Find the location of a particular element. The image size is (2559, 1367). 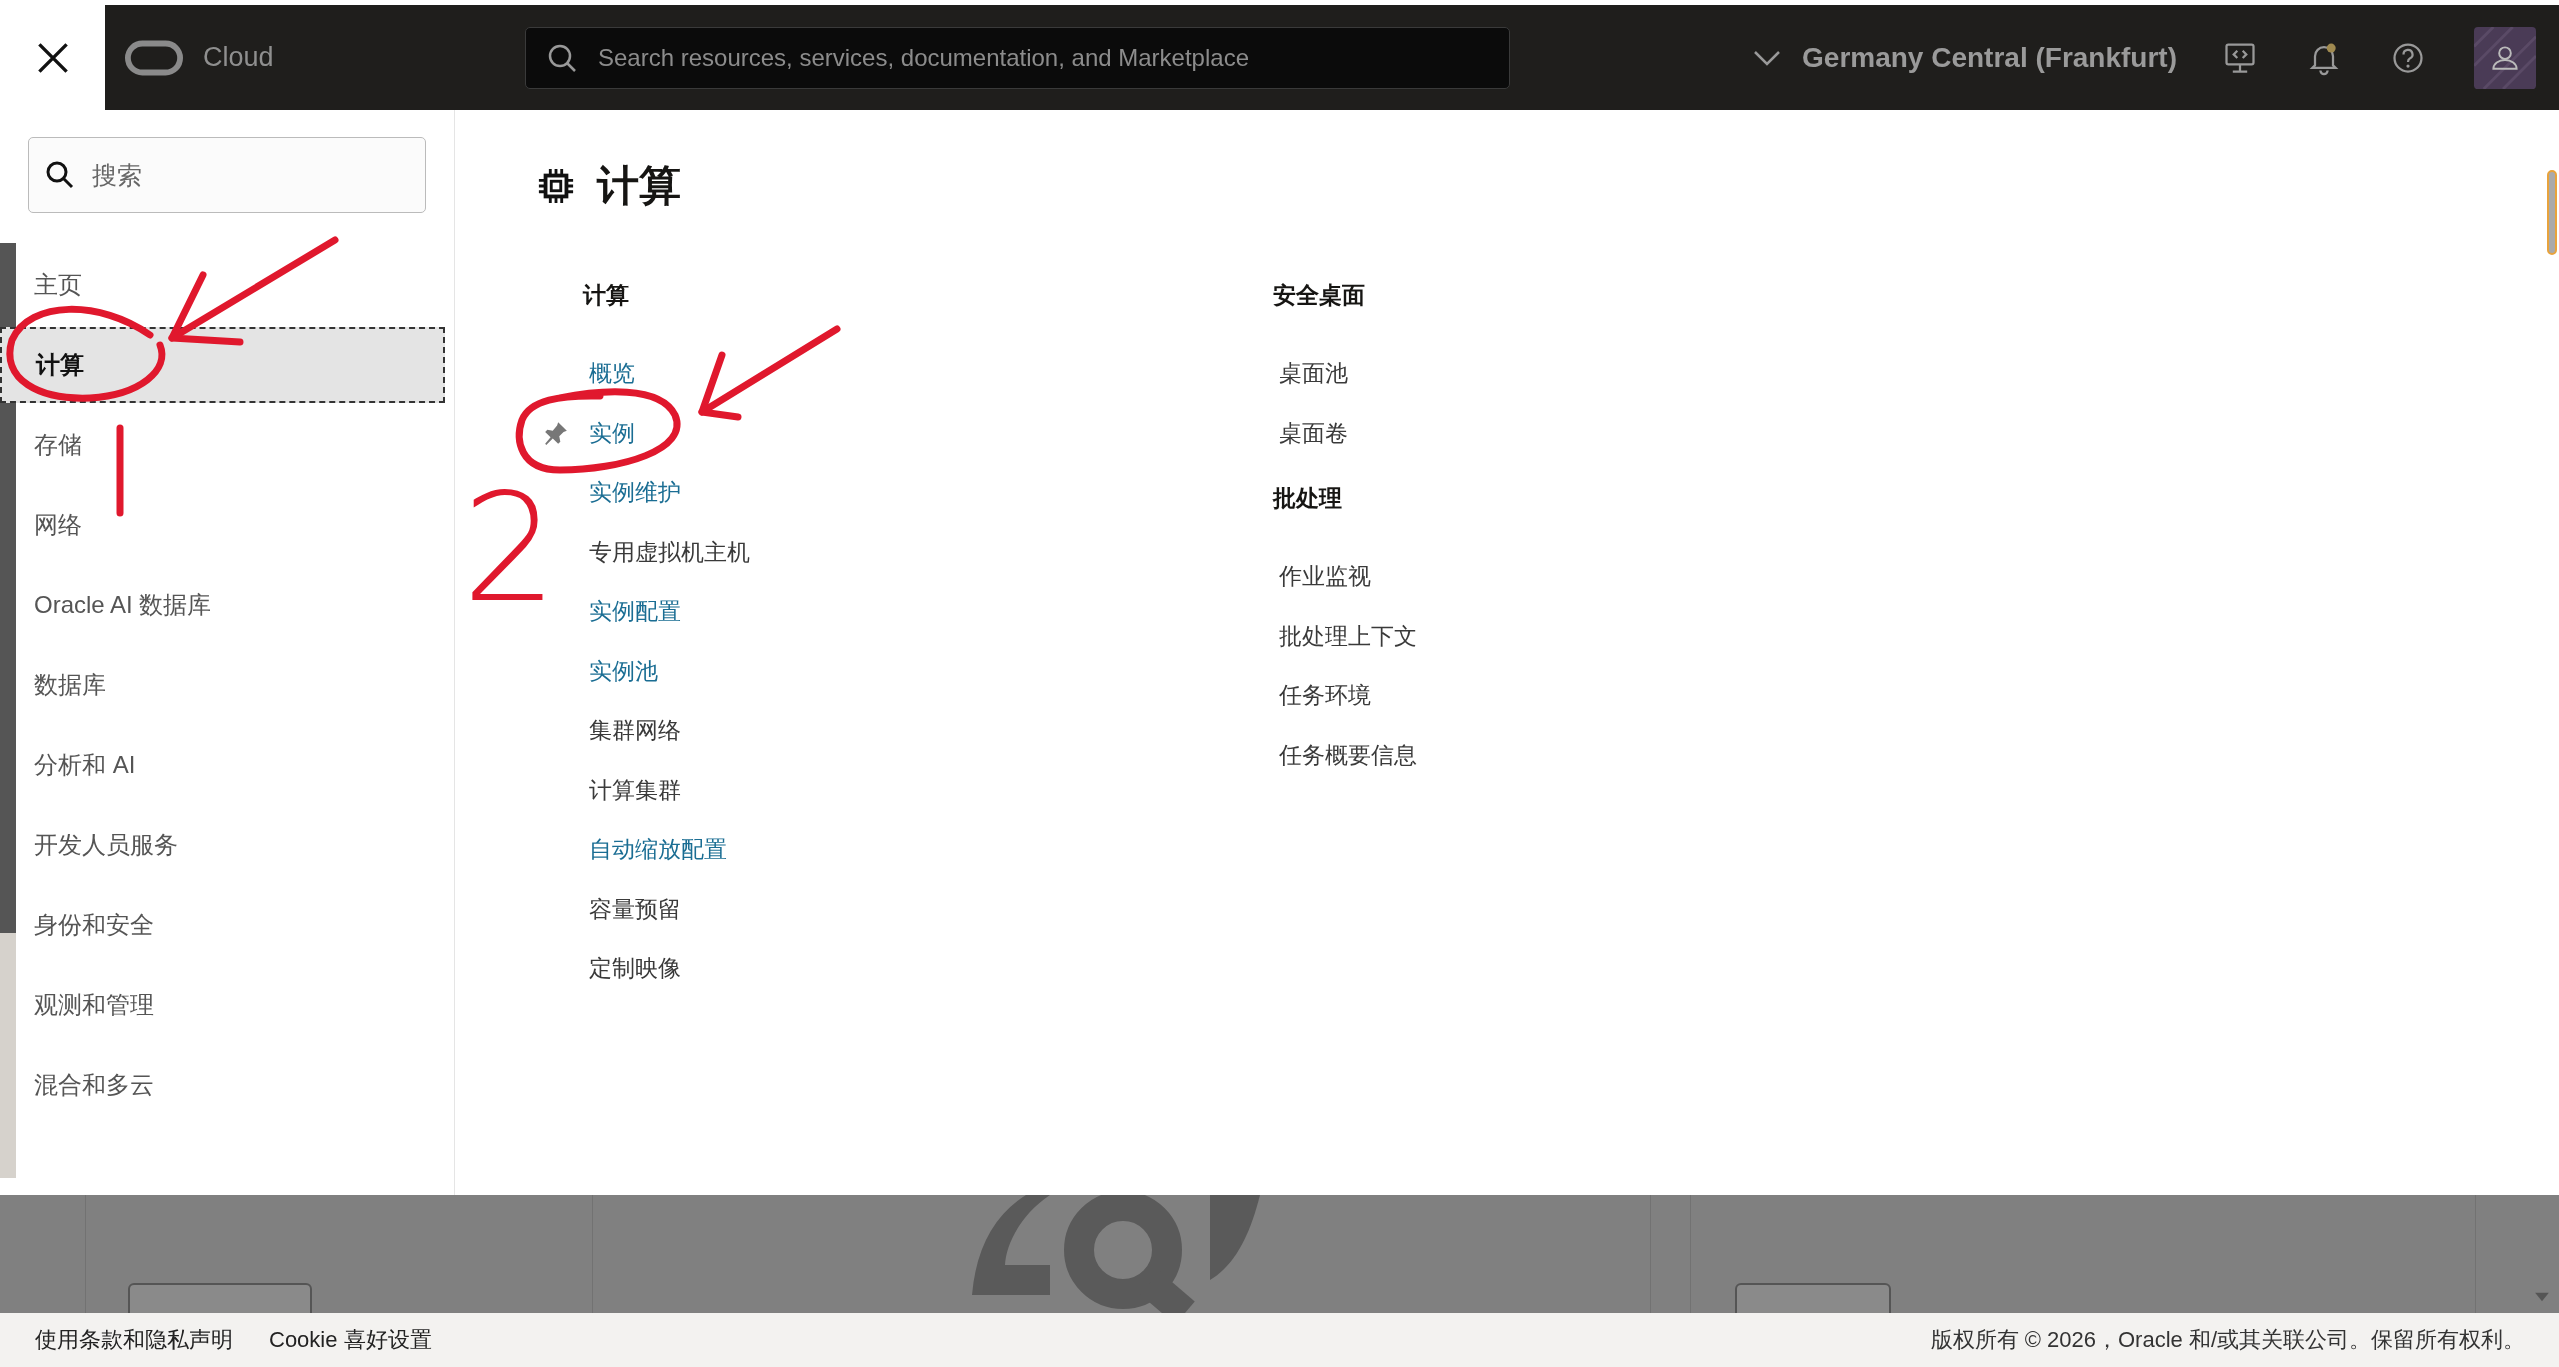

sidebar-item: Oracle AI 数据库 is located at coordinates (213, 605).